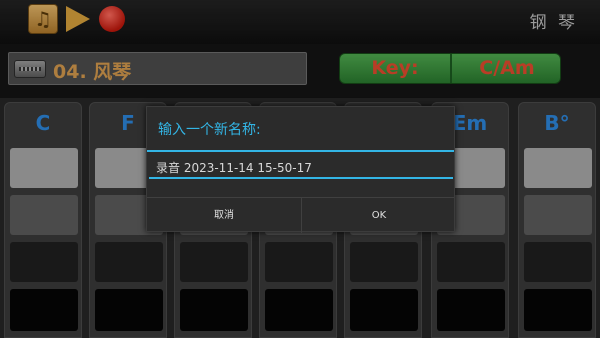 The width and height of the screenshot is (600, 338). I want to click on dialog-title: 输入一个新名称:, so click(209, 130).